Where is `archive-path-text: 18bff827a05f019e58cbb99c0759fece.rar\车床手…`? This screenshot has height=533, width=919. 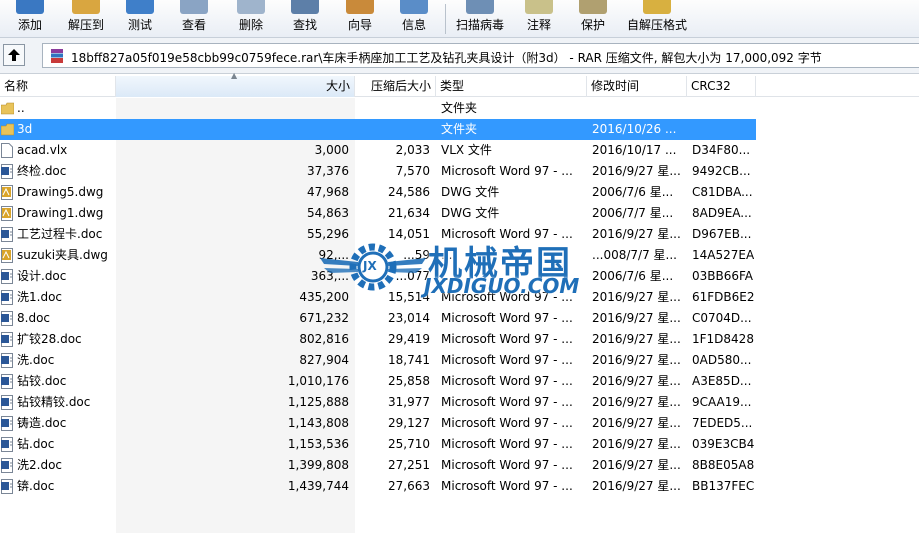
archive-path-text: 18bff827a05f019e58cbb99c0759fece.rar\车床手… is located at coordinates (446, 58).